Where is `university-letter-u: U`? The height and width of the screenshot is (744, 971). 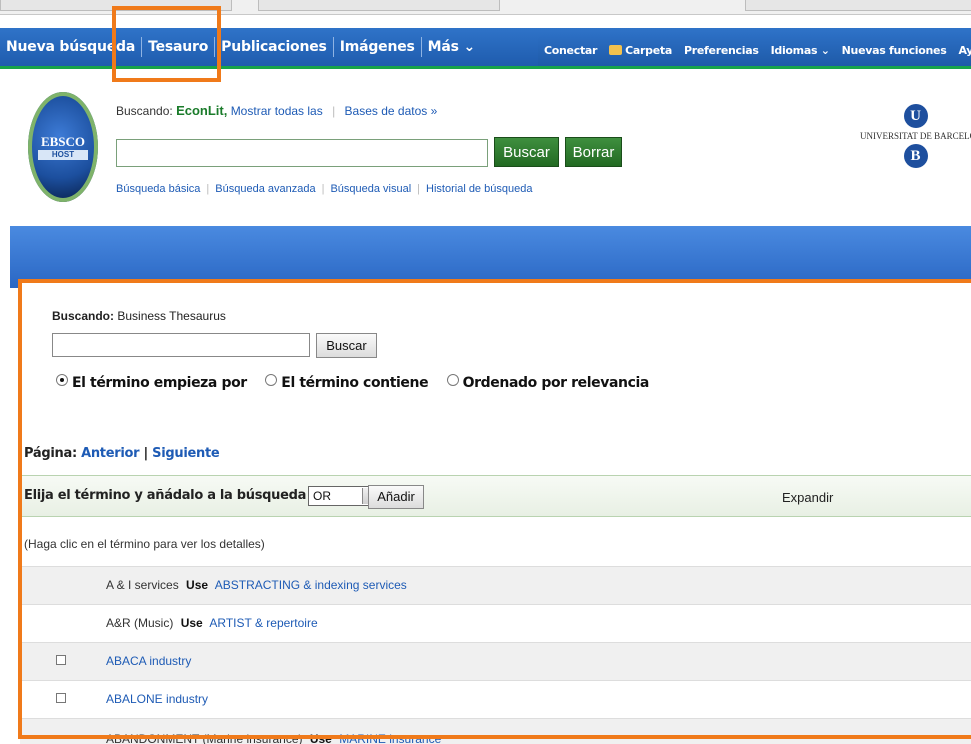
university-letter-u: U is located at coordinates (915, 116).